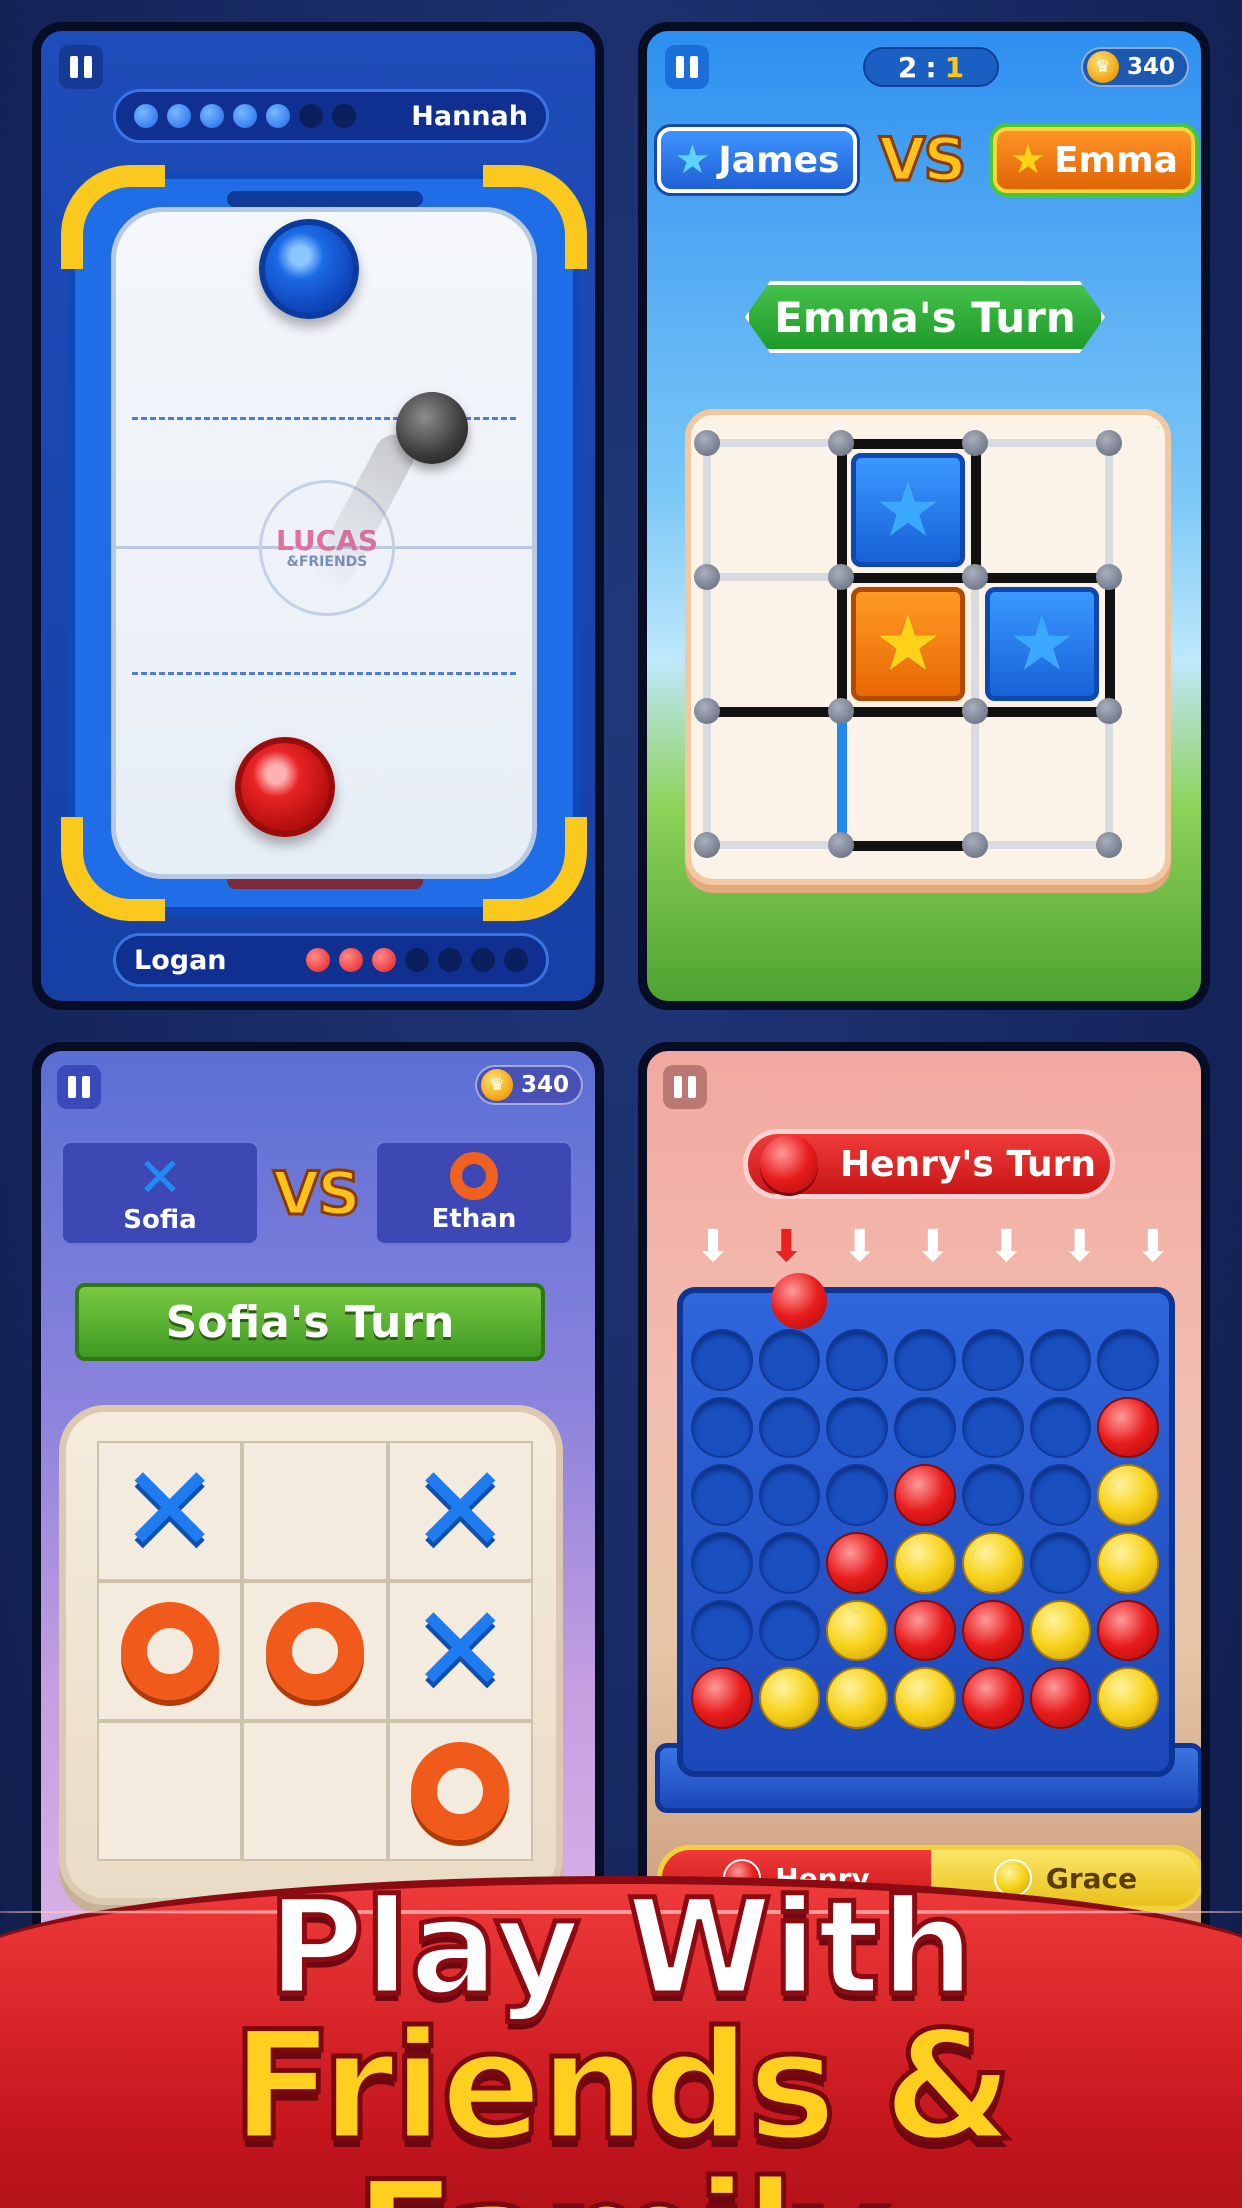  What do you see at coordinates (245, 116) in the screenshot?
I see `top-score-dots` at bounding box center [245, 116].